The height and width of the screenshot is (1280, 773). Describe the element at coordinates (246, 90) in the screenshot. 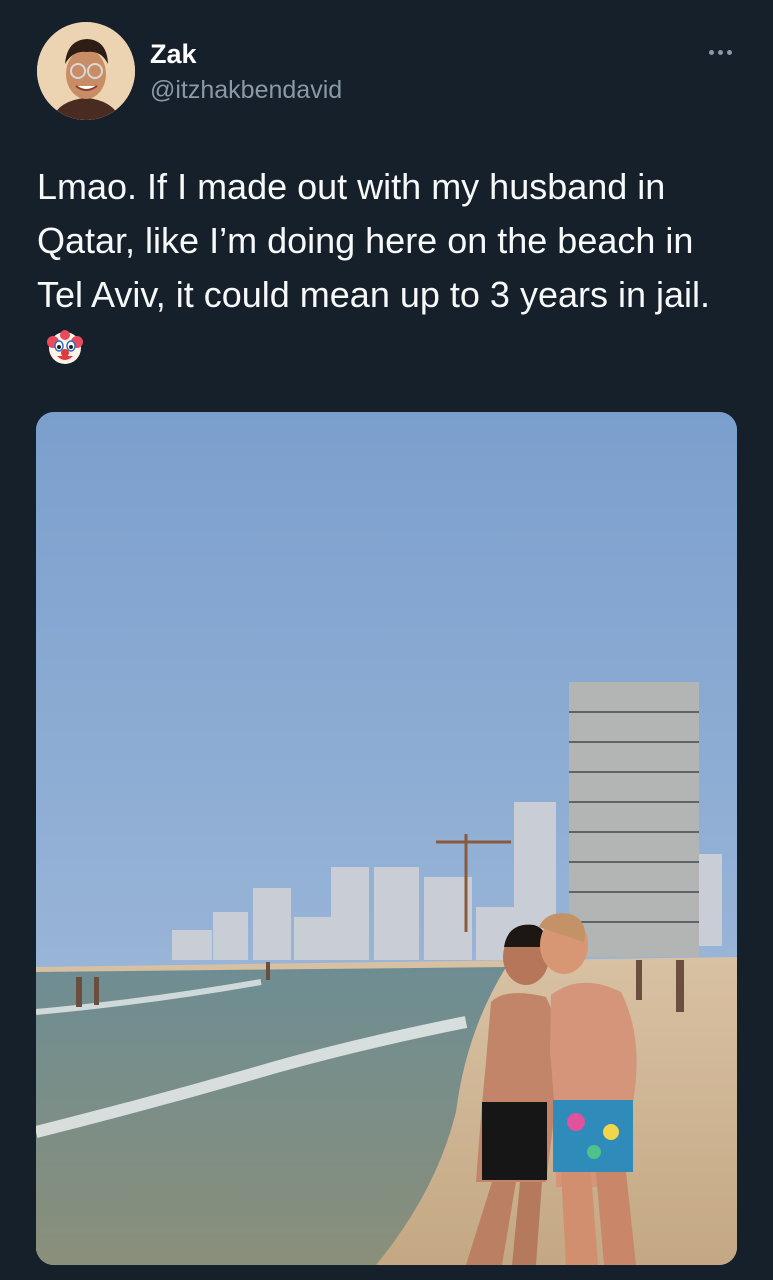

I see `author-handle: @itzhakbendavid` at that location.